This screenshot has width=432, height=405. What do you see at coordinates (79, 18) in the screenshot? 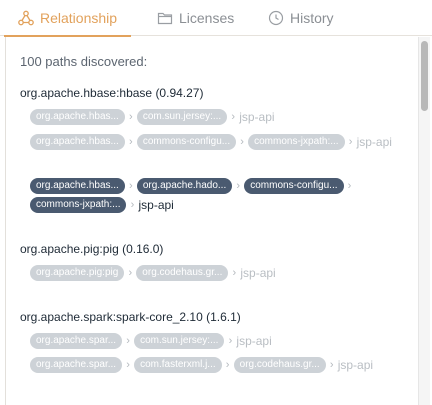
I see `tab-relationship-label: Relationship` at bounding box center [79, 18].